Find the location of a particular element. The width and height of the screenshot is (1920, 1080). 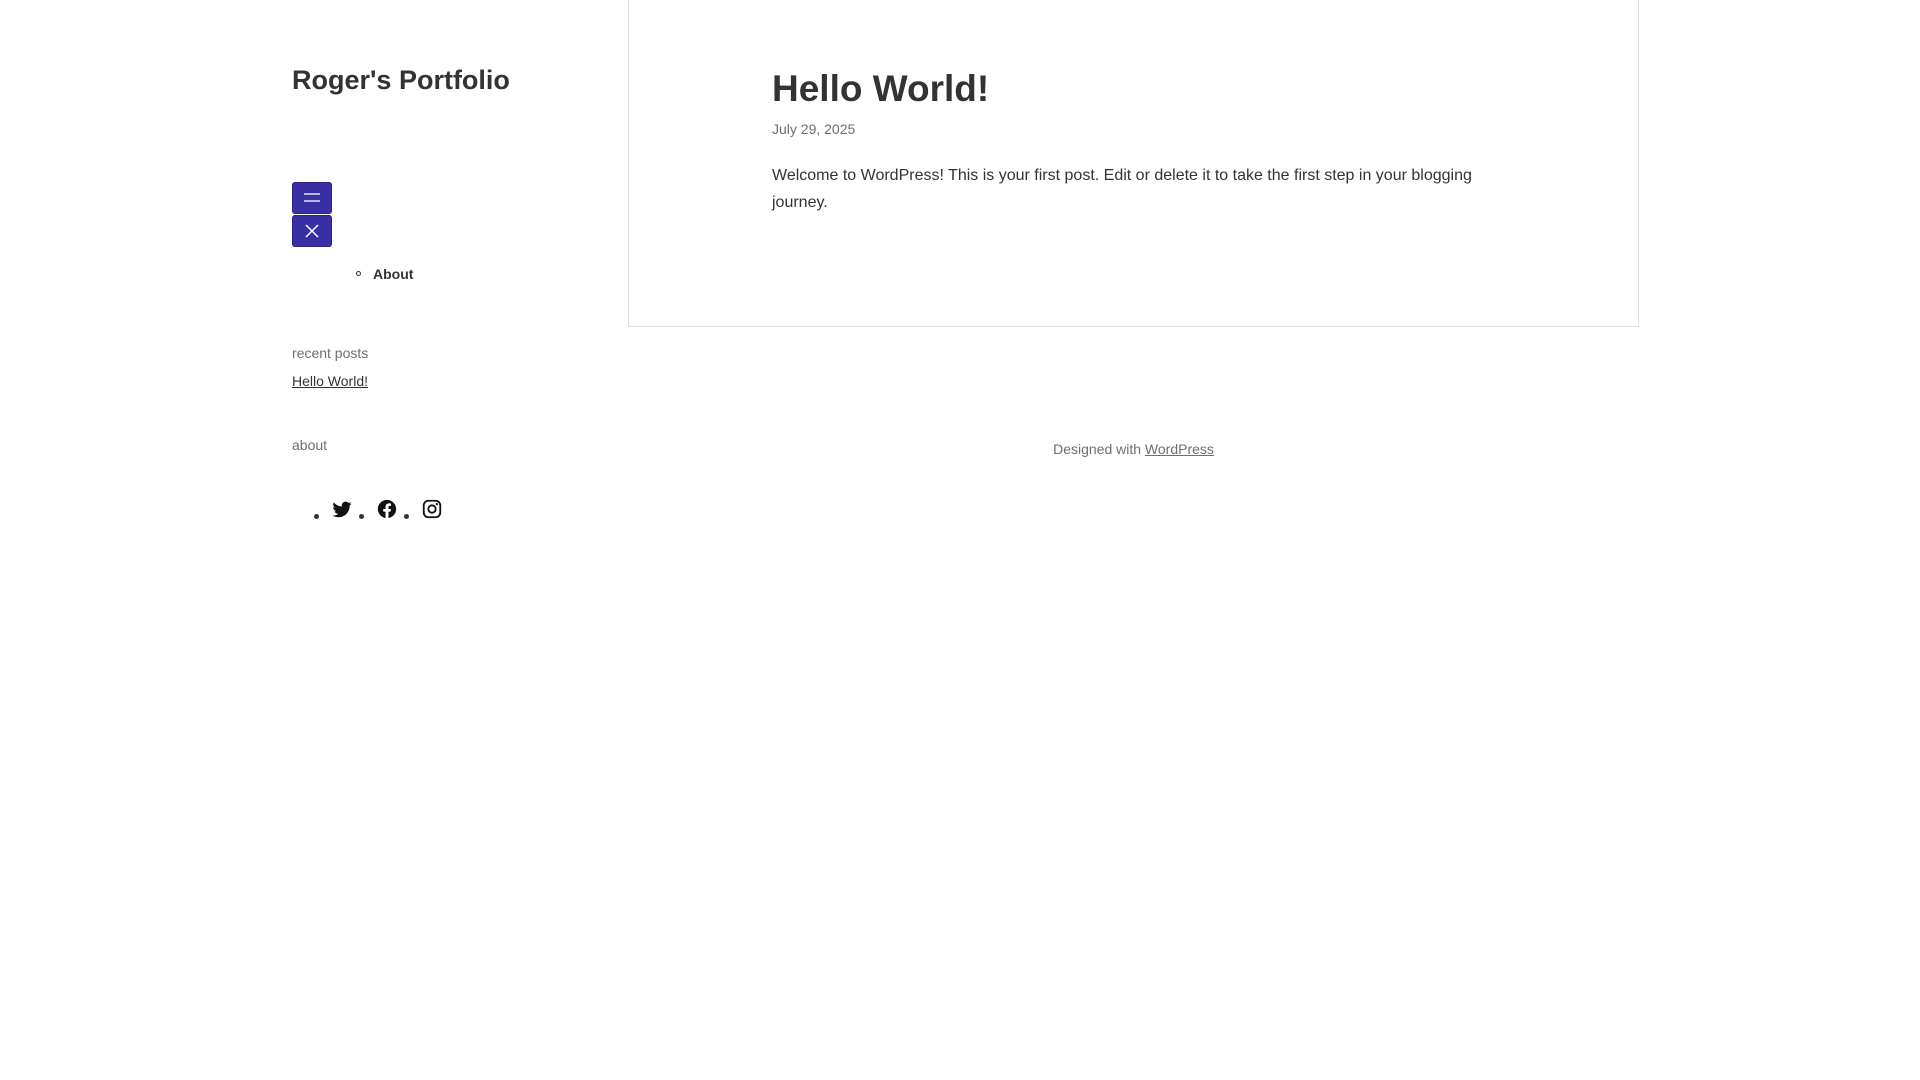

social-item-facebook is located at coordinates (378, 509).